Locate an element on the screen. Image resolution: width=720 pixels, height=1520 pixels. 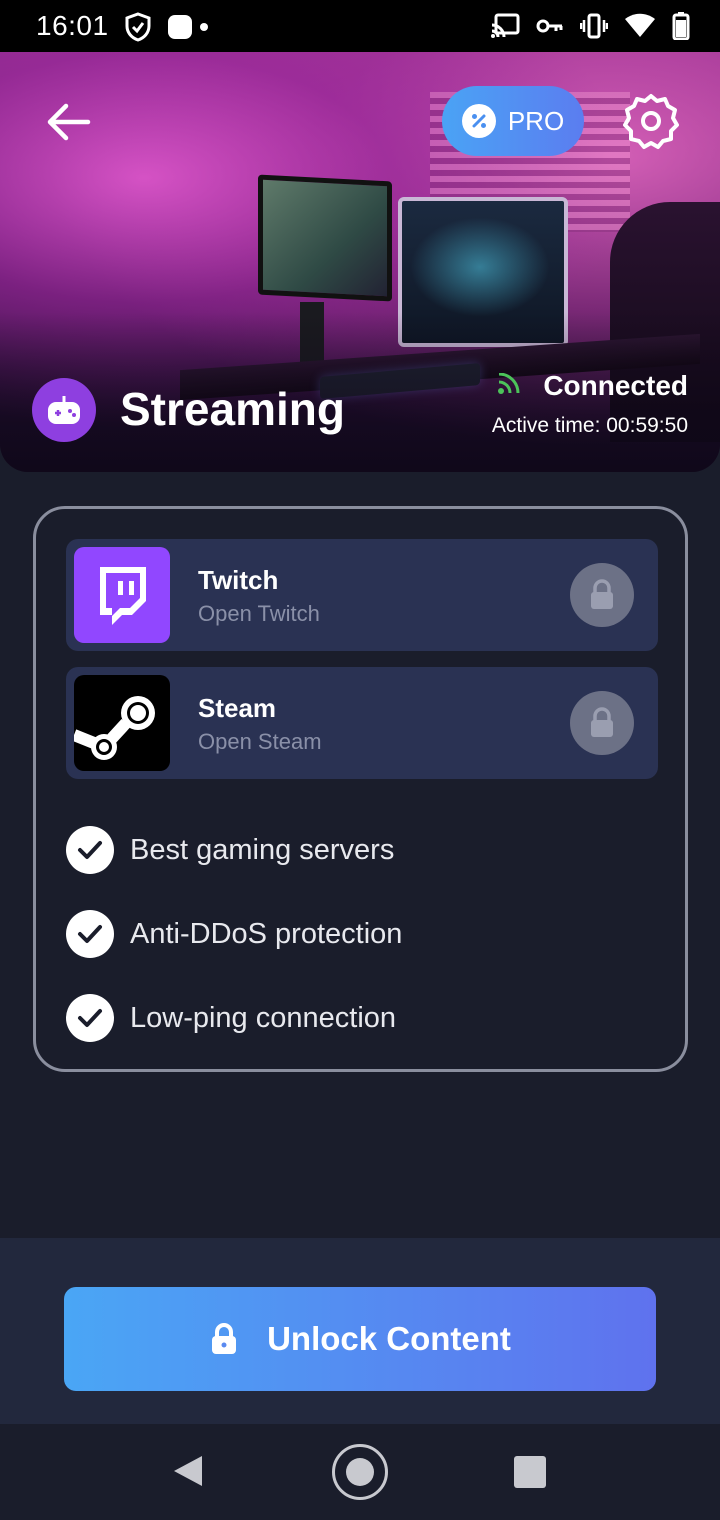
discount-badge-icon is located at coordinates (478, 121).